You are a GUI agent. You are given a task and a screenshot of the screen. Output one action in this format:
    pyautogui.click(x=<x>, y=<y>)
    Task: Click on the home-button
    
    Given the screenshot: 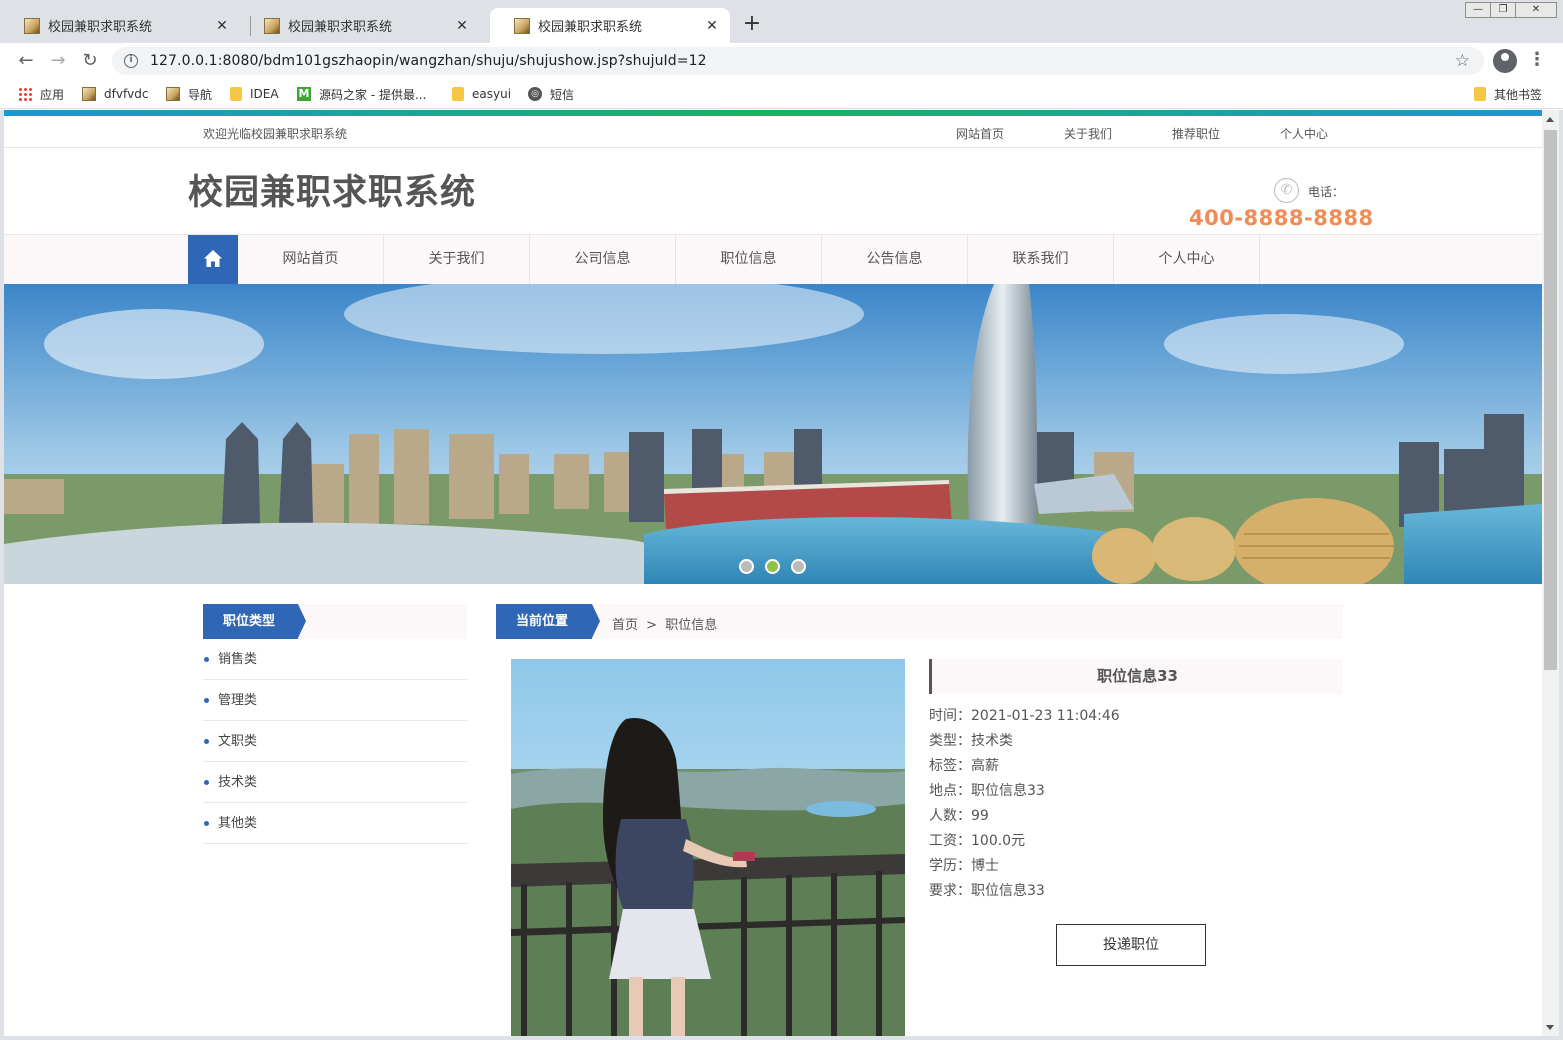 What is the action you would take?
    pyautogui.click(x=213, y=260)
    